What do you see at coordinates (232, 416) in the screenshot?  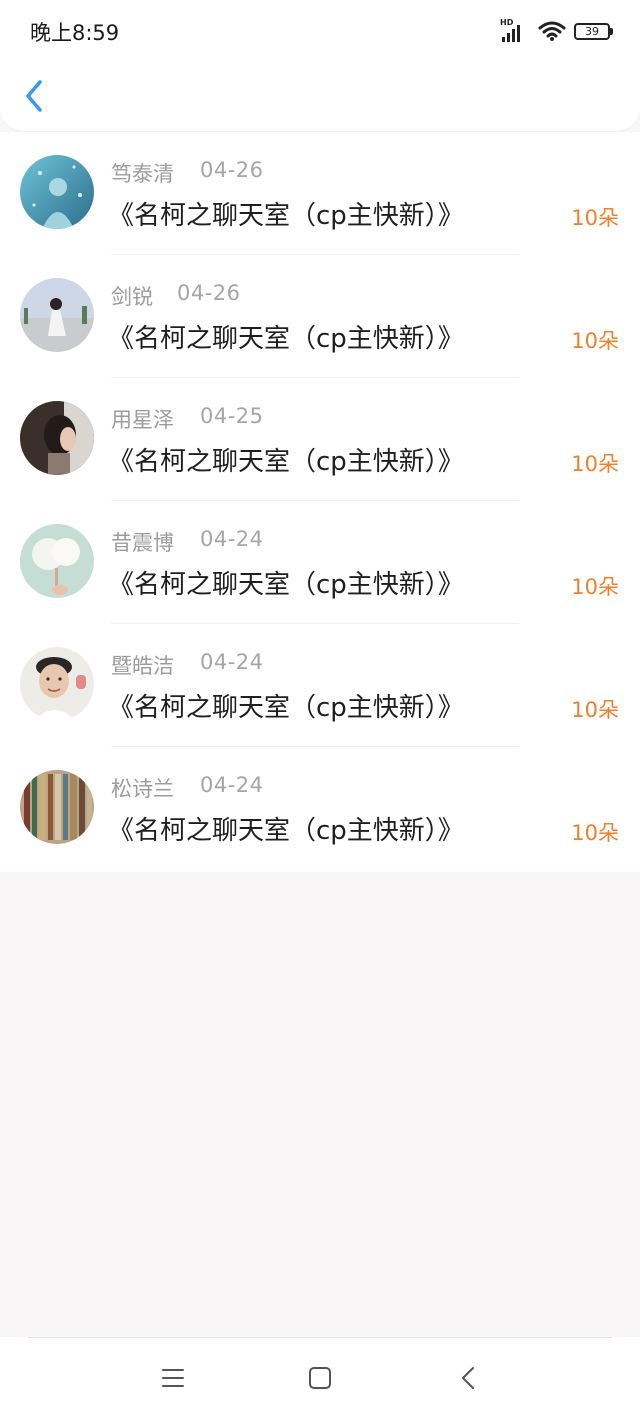 I see `date: 04-25` at bounding box center [232, 416].